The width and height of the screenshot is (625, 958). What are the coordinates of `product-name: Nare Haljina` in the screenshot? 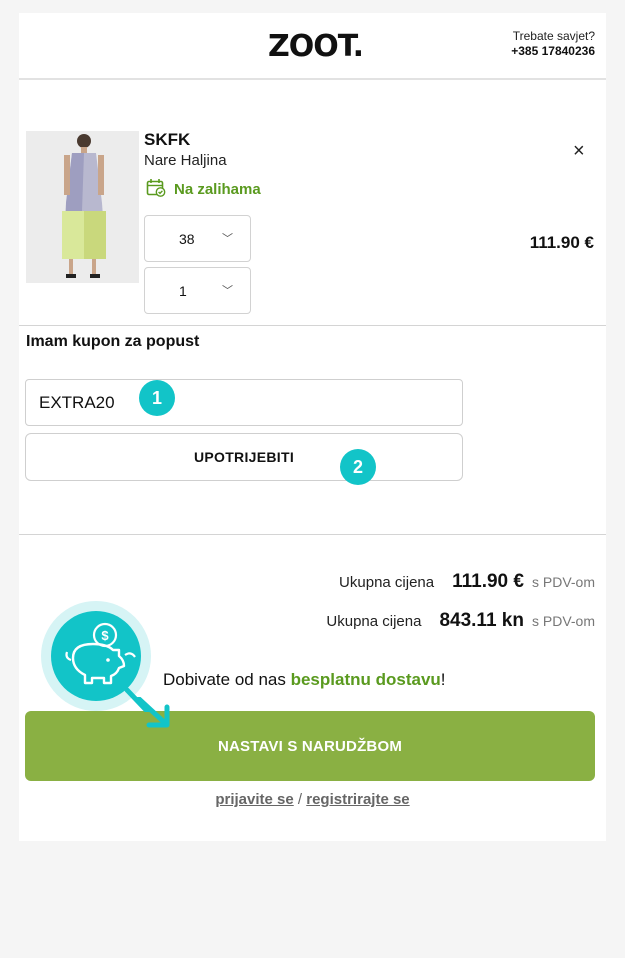 It's located at (185, 160).